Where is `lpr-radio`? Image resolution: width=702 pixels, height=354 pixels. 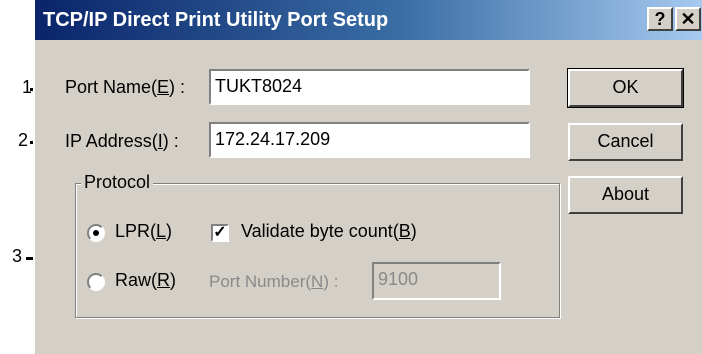 lpr-radio is located at coordinates (96, 233).